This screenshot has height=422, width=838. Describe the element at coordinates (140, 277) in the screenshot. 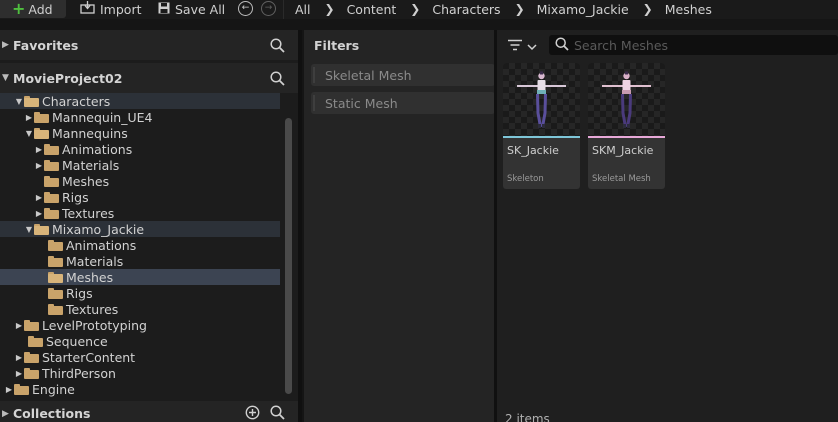

I see `tree-item-meshes-selected: Meshes` at that location.